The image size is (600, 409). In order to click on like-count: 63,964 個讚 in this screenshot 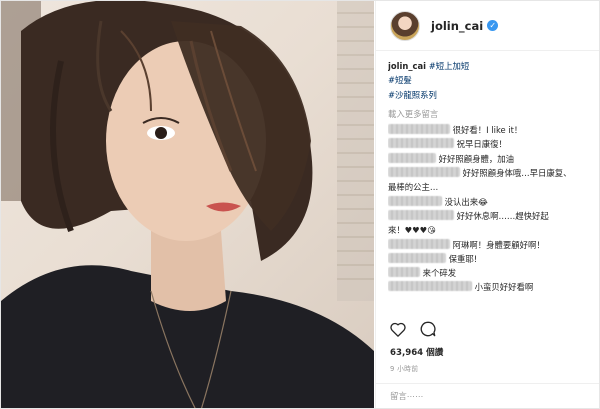, I will do `click(416, 352)`.